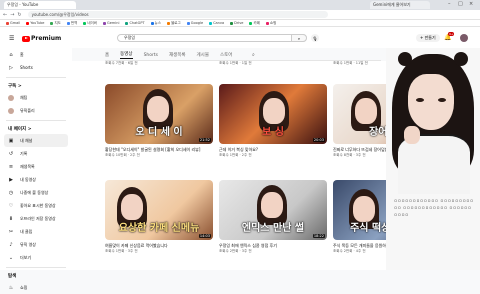 The width and height of the screenshot is (480, 294). I want to click on create-label: + 만들기, so click(428, 37).